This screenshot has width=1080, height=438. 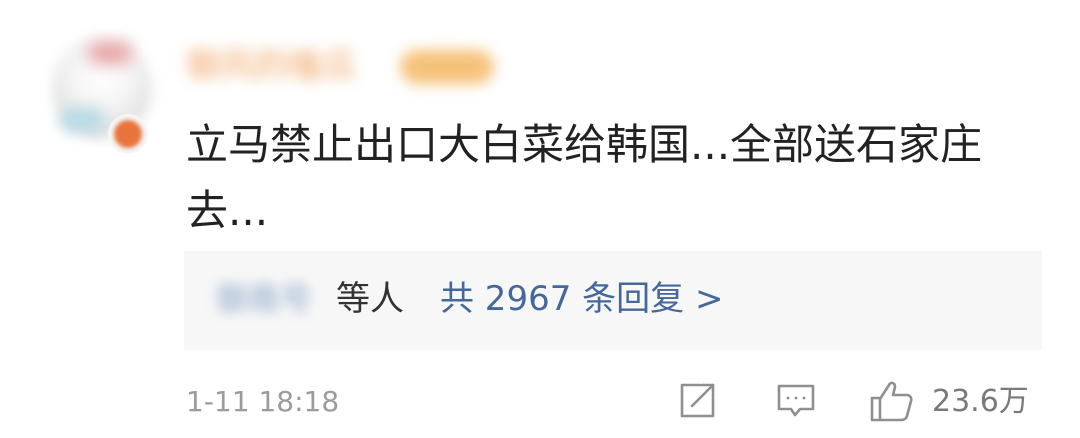 I want to click on like-icon, so click(x=892, y=403).